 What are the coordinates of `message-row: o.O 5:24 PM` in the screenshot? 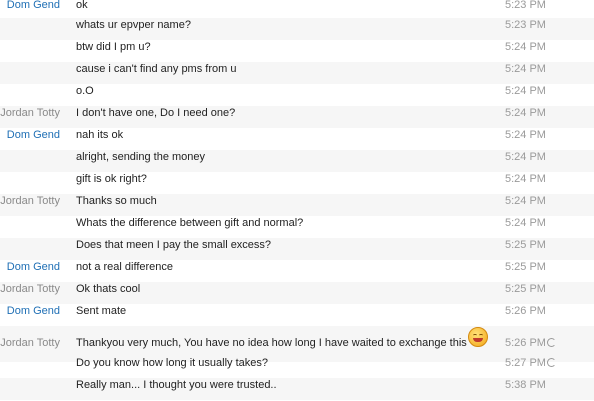 It's located at (297, 95).